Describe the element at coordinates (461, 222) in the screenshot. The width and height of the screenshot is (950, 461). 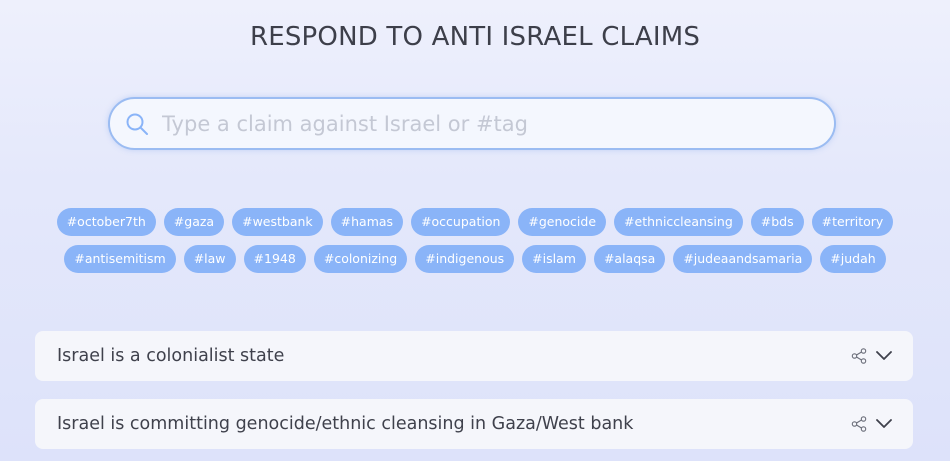
I see `tag-occupation: #occupation` at that location.